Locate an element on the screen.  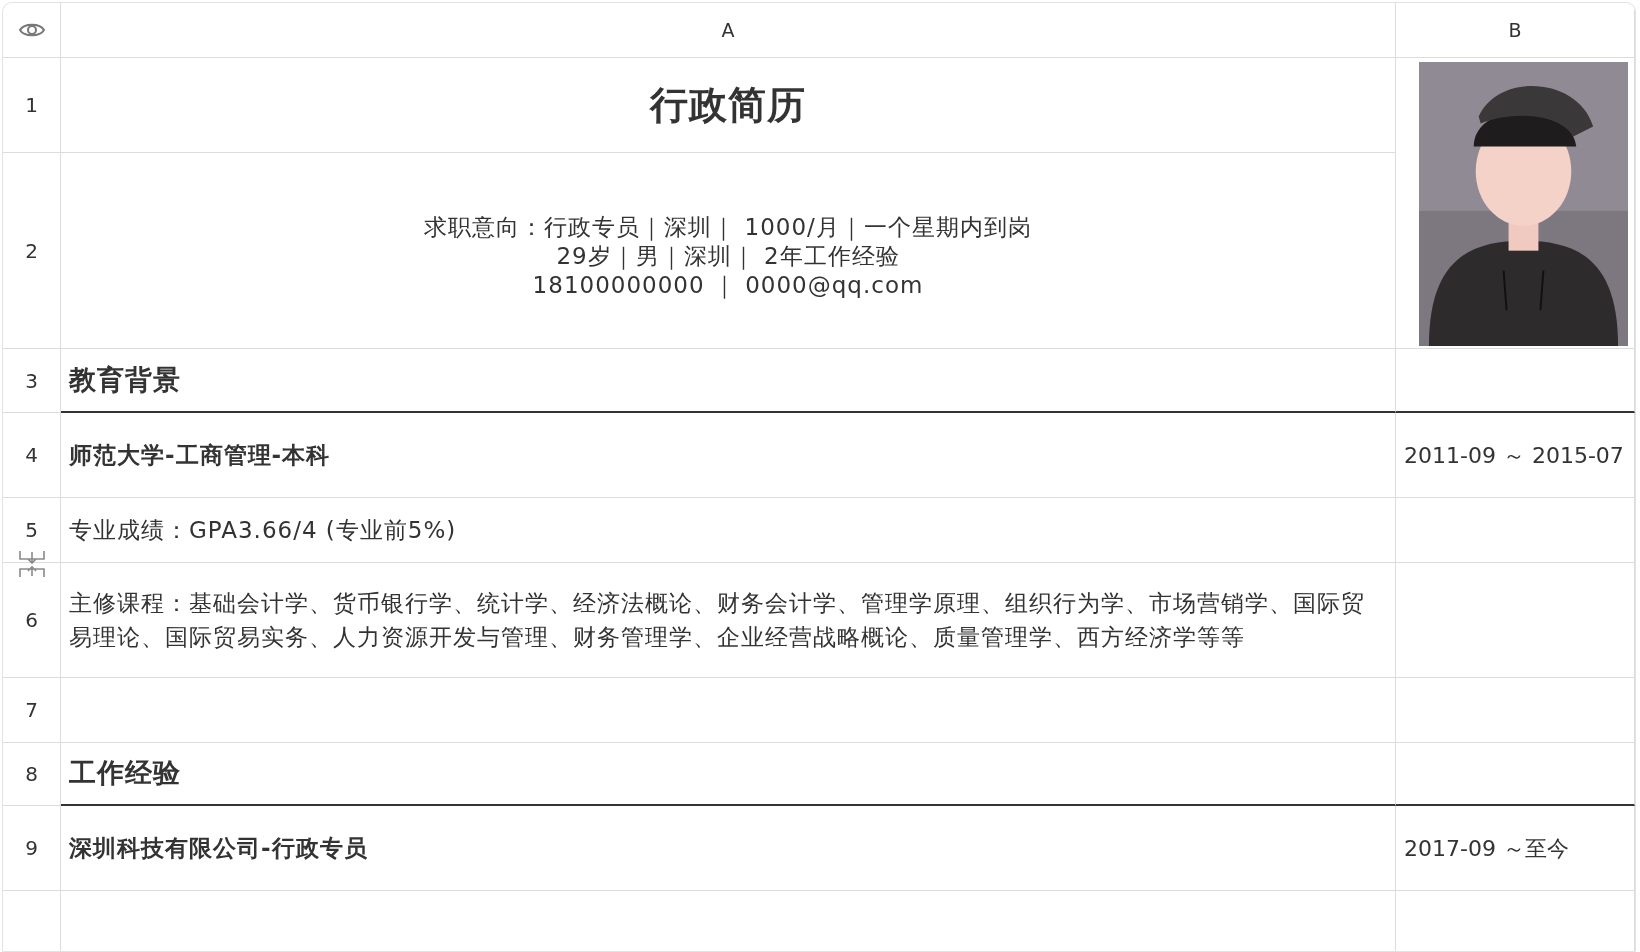
row-number: 7 is located at coordinates (32, 710).